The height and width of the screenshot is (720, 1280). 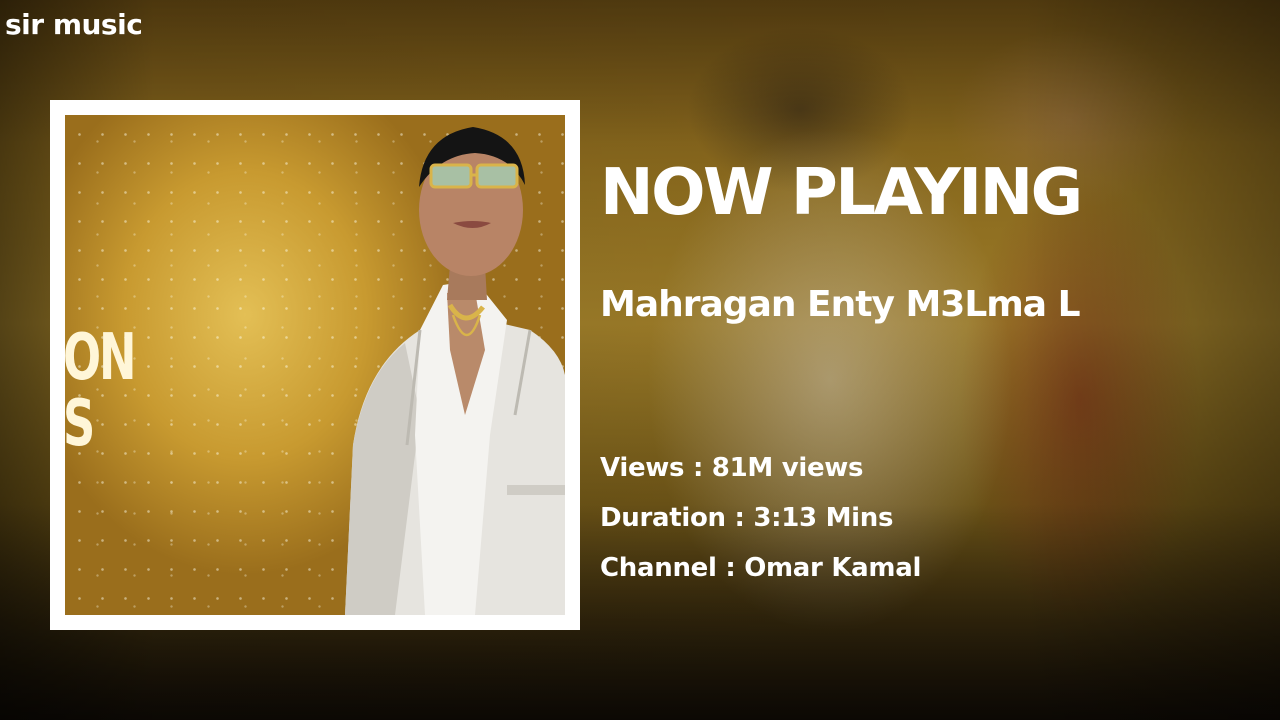 What do you see at coordinates (841, 193) in the screenshot?
I see `now-playing-heading: NOW PLAYING` at bounding box center [841, 193].